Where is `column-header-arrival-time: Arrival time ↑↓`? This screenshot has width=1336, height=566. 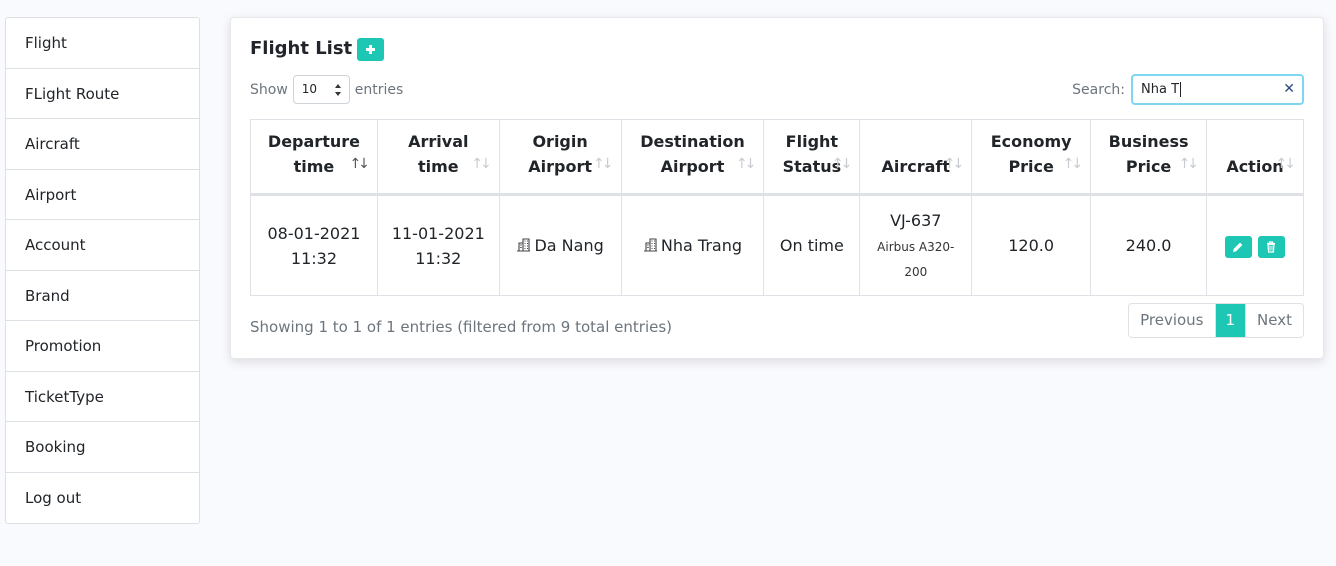 column-header-arrival-time: Arrival time ↑↓ is located at coordinates (438, 157).